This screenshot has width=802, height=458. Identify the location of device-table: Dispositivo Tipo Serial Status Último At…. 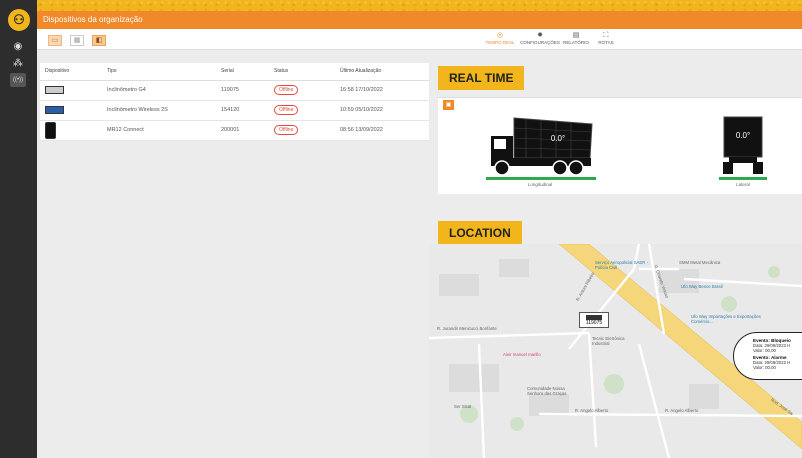
(234, 102).